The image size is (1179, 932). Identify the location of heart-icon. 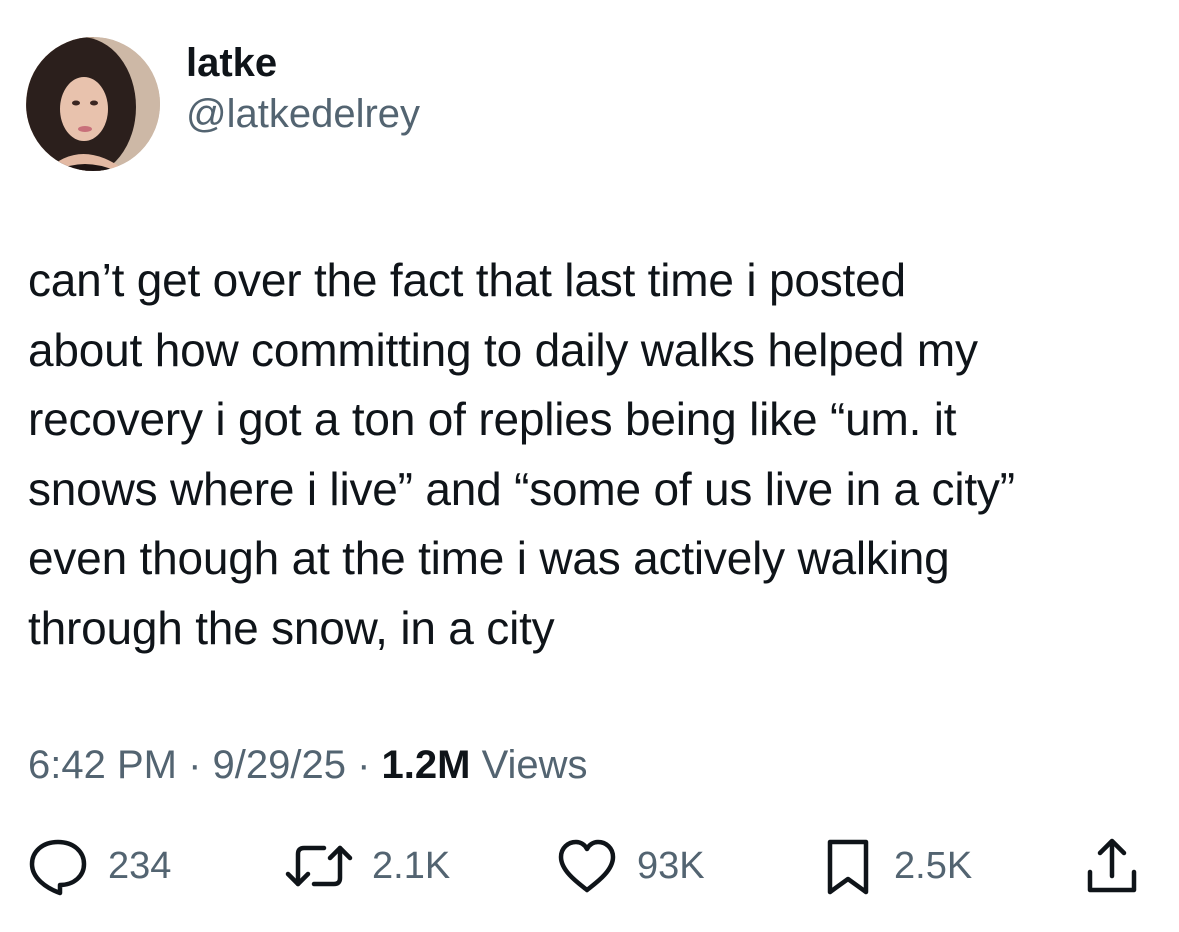
(587, 866).